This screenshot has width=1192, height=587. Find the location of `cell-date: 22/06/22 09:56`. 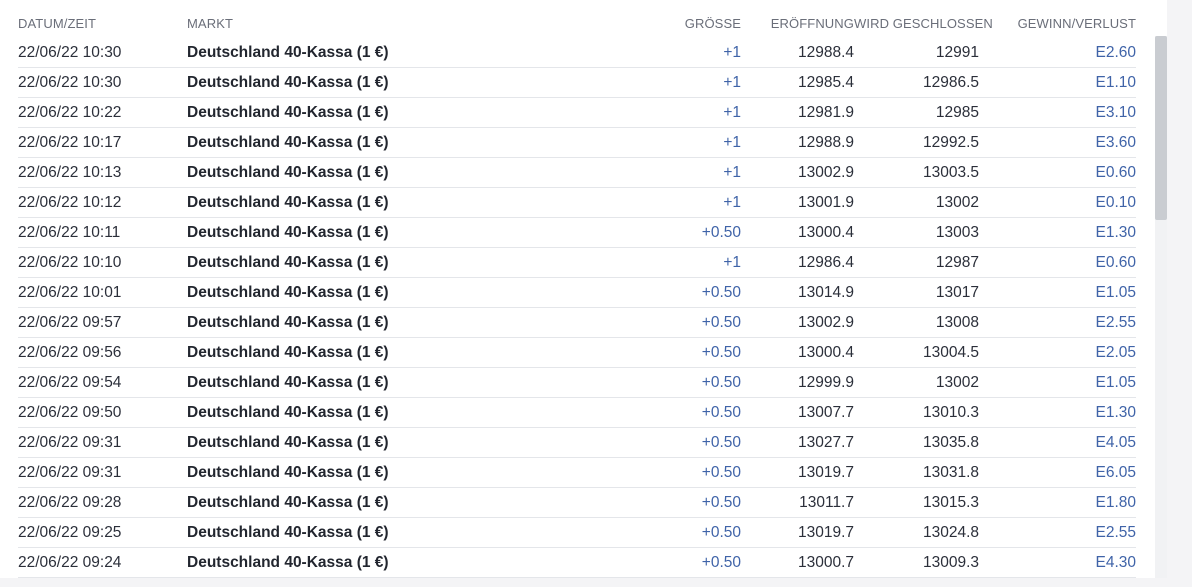

cell-date: 22/06/22 09:56 is located at coordinates (70, 352).